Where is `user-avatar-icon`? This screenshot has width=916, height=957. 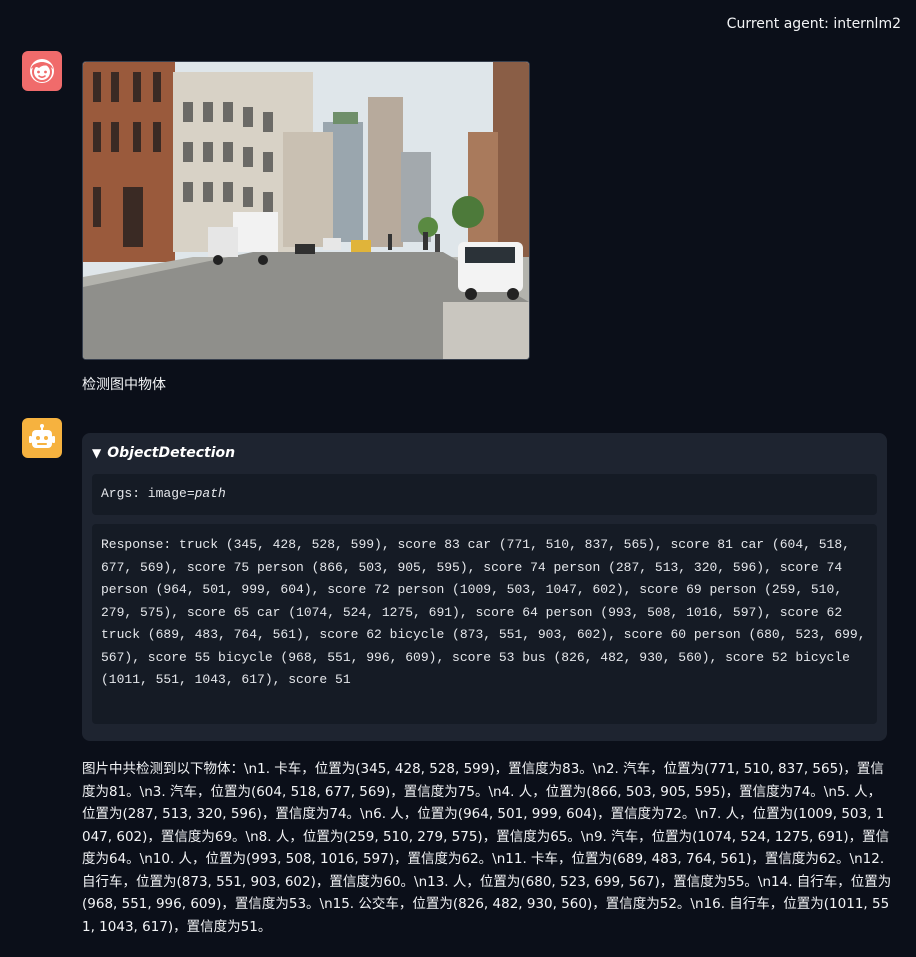
user-avatar-icon is located at coordinates (42, 71).